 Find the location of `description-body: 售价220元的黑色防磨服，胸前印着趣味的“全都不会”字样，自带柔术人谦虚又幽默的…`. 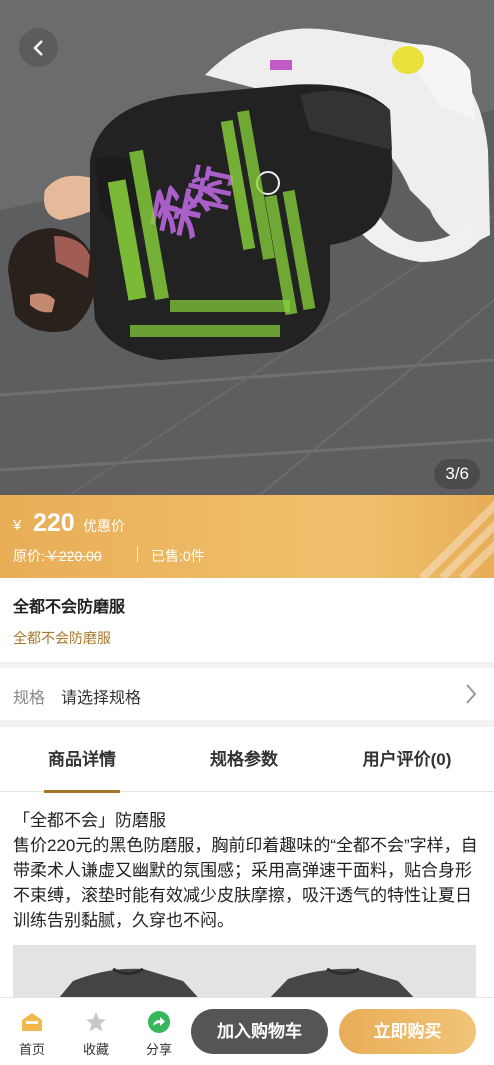

description-body: 售价220元的黑色防磨服，胸前印着趣味的“全都不会”字样，自带柔术人谦虚又幽默的… is located at coordinates (245, 883).